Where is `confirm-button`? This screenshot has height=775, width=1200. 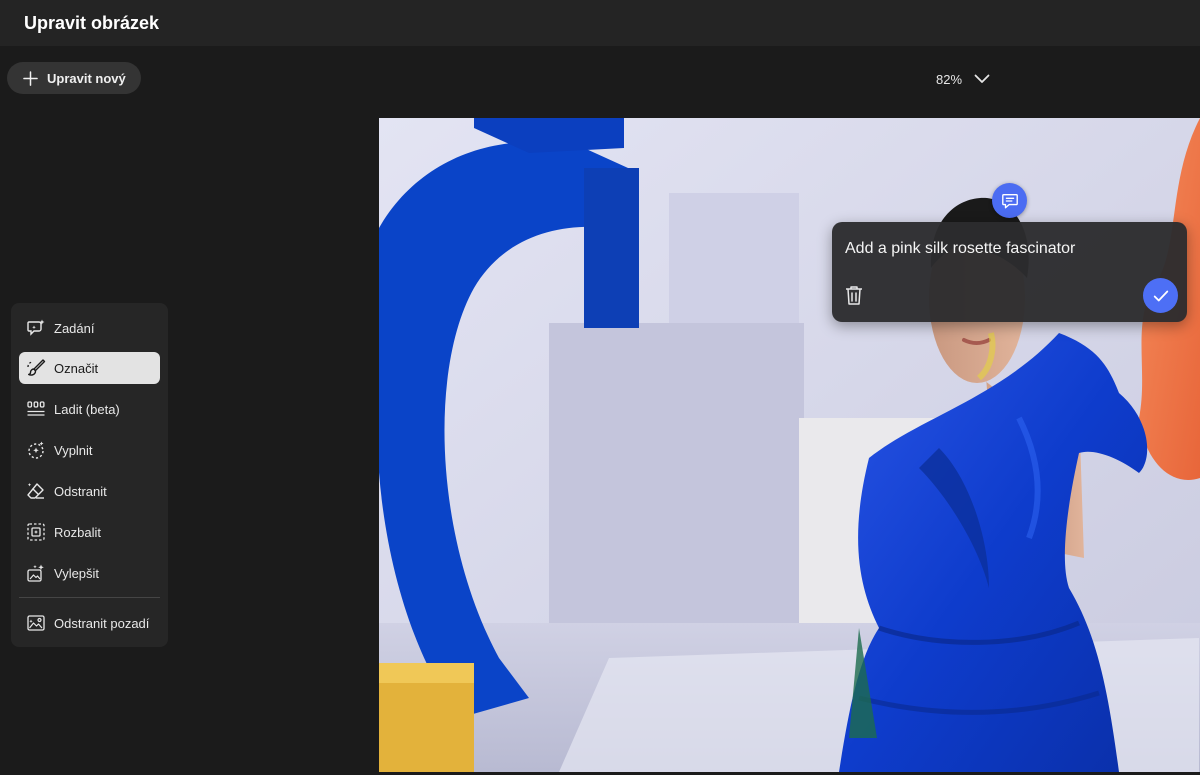 confirm-button is located at coordinates (1160, 295).